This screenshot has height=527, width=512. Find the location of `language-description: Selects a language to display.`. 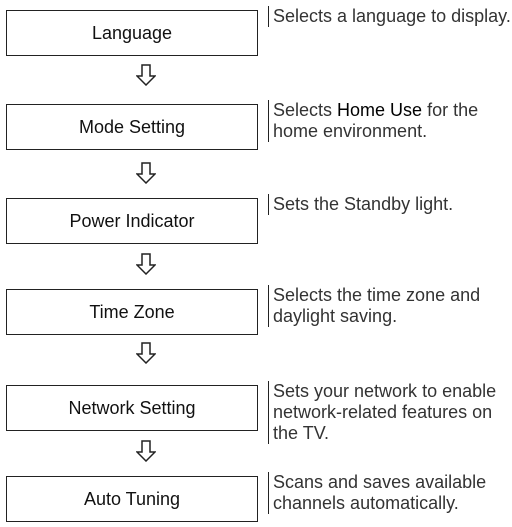

language-description: Selects a language to display. is located at coordinates (390, 16).